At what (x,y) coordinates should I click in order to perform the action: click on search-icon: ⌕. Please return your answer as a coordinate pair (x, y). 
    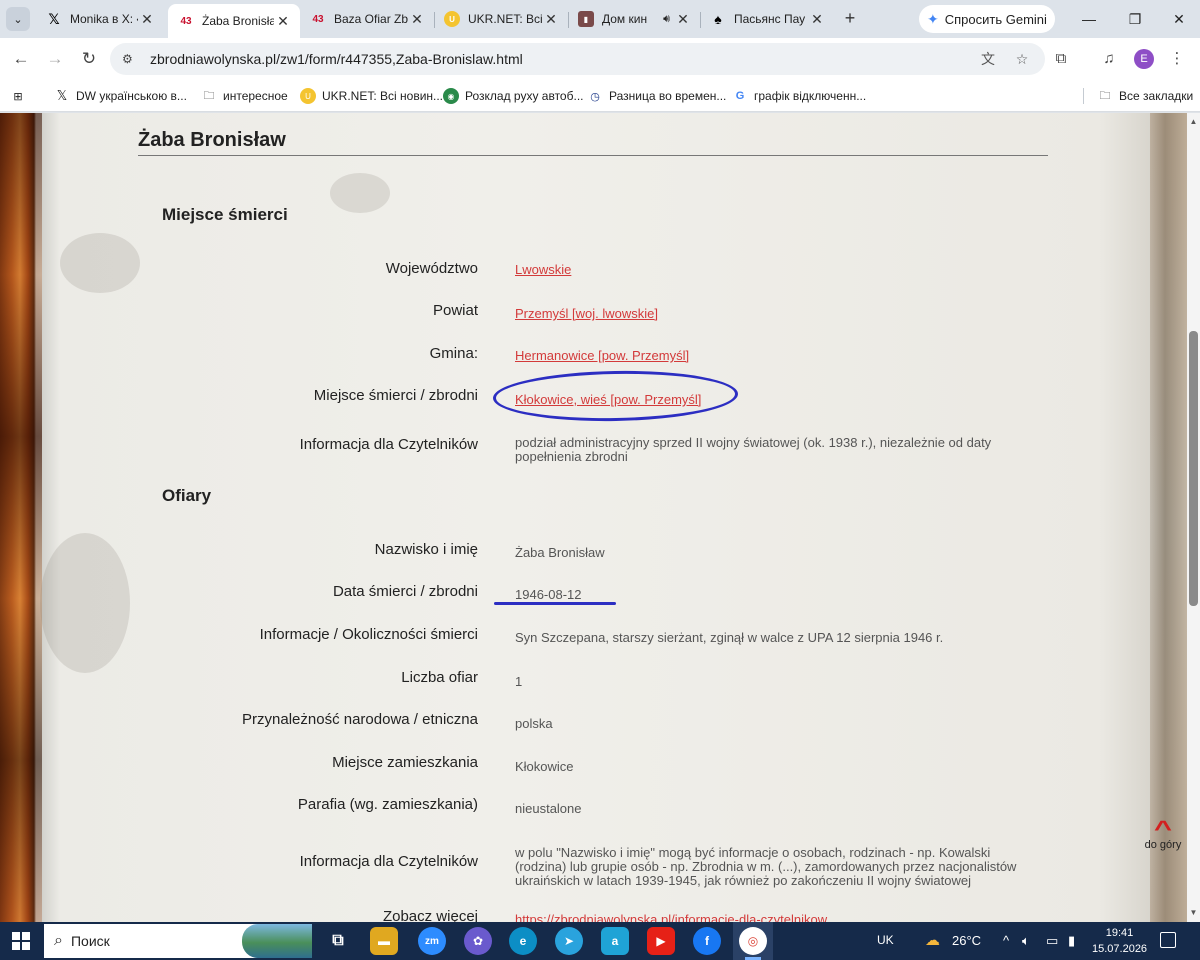
    Looking at the image, I should click on (58, 940).